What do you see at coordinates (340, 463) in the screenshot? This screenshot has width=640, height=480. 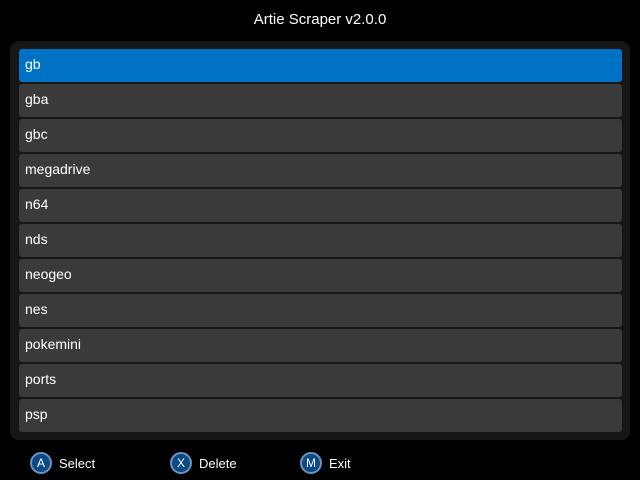 I see `exit-hint-label: Exit` at bounding box center [340, 463].